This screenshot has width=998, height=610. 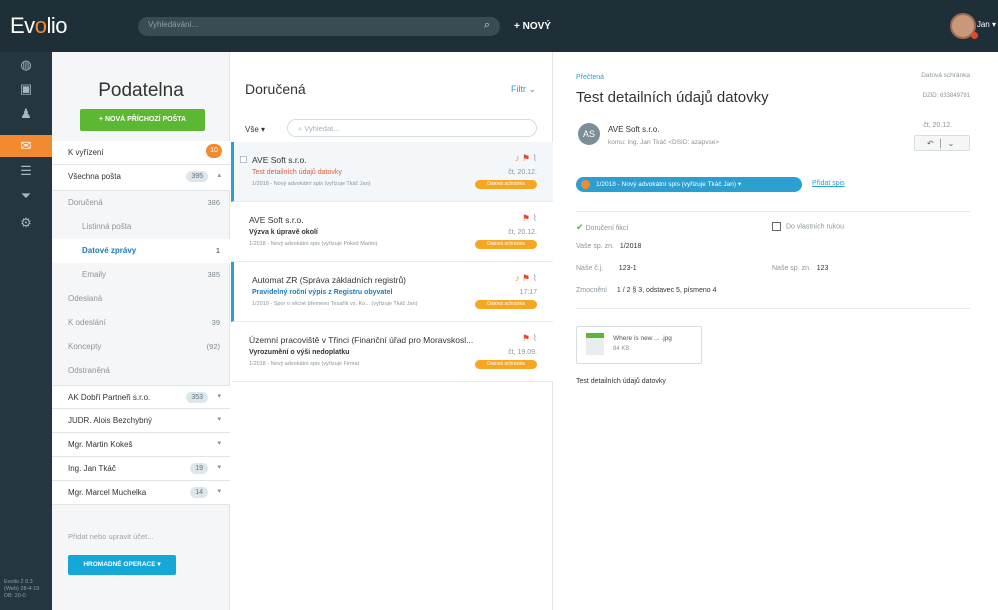 What do you see at coordinates (141, 227) in the screenshot?
I see `sidebar-item-listinna-posta: Listinná pošta` at bounding box center [141, 227].